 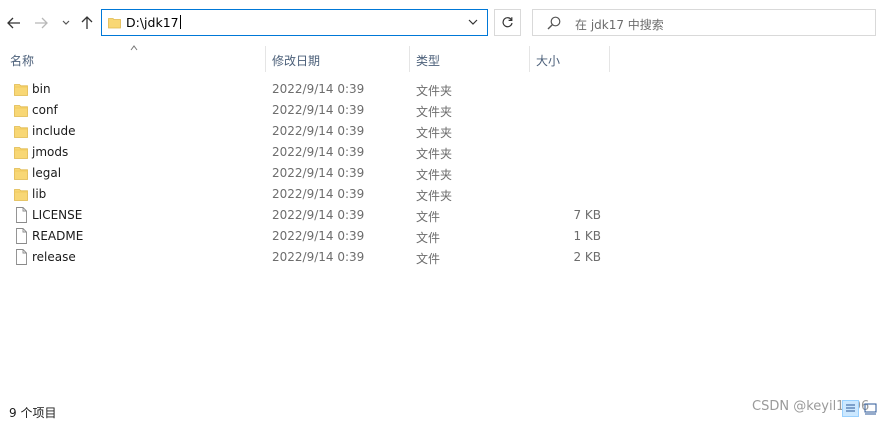 I want to click on file-name: release, so click(x=54, y=257).